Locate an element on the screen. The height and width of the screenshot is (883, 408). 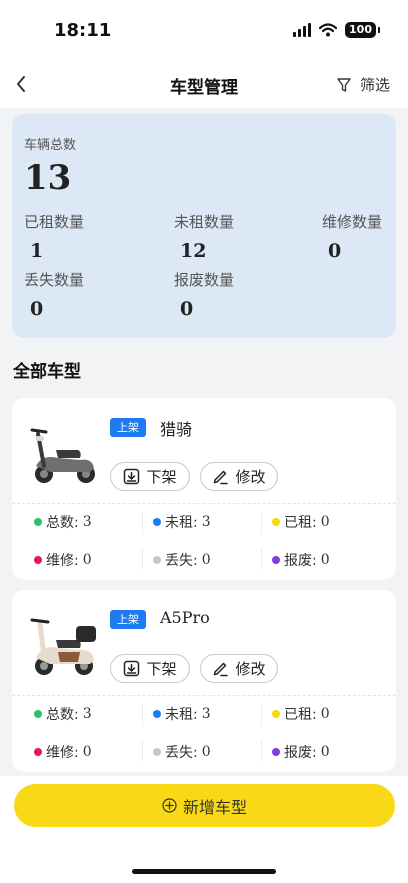
stat-lost: 丢失数量 0 is located at coordinates (54, 294).